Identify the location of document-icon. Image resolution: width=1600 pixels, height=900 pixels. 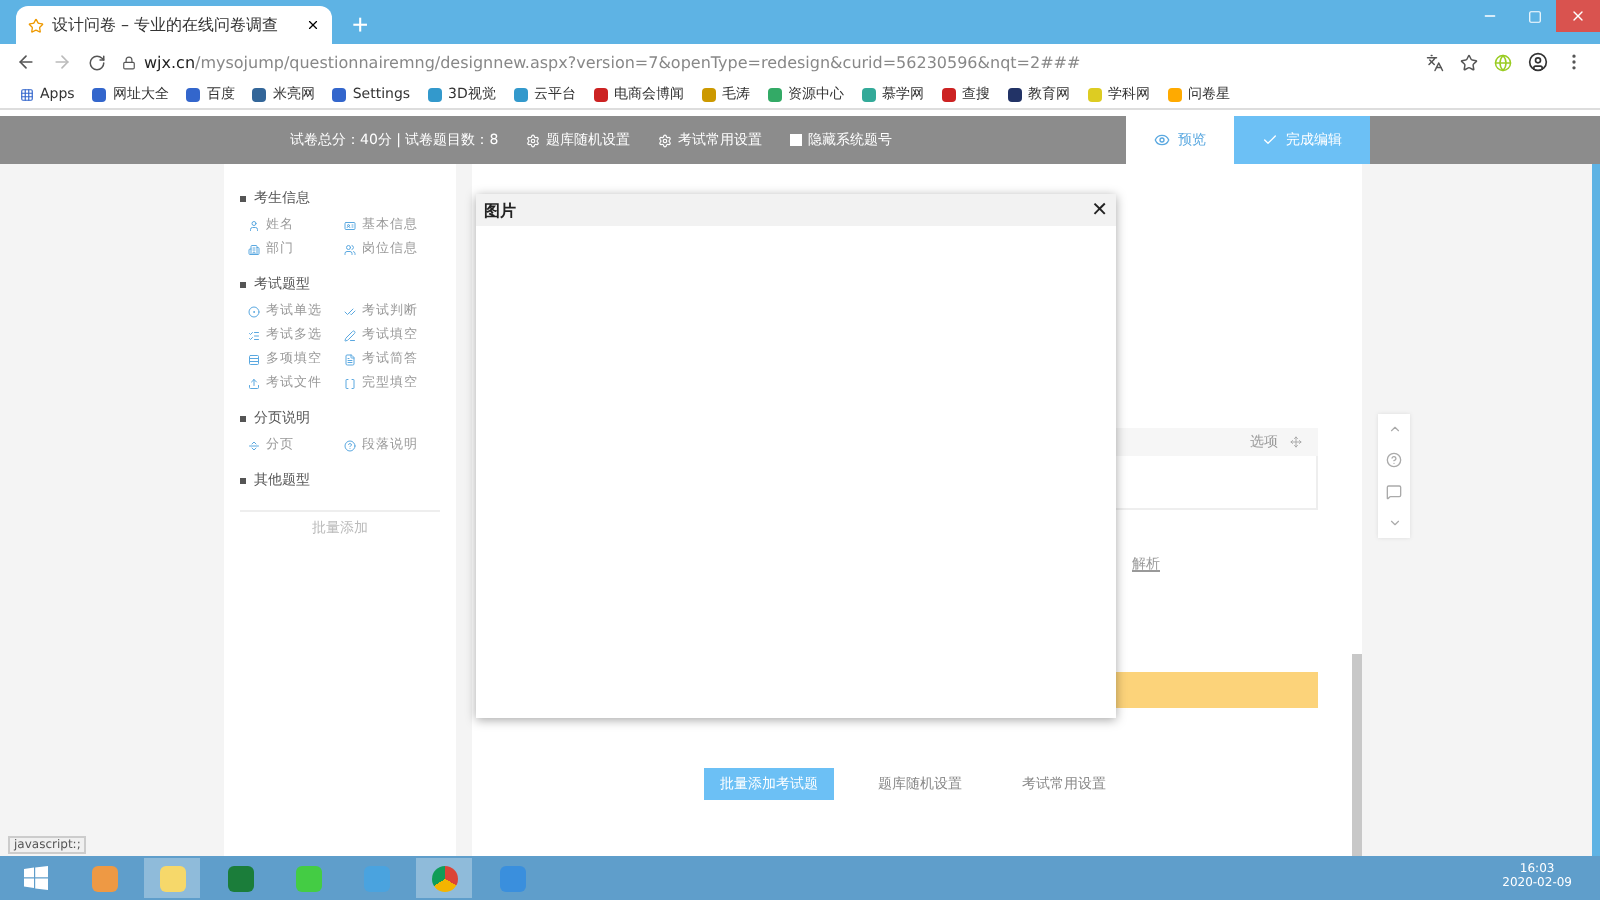
(350, 359).